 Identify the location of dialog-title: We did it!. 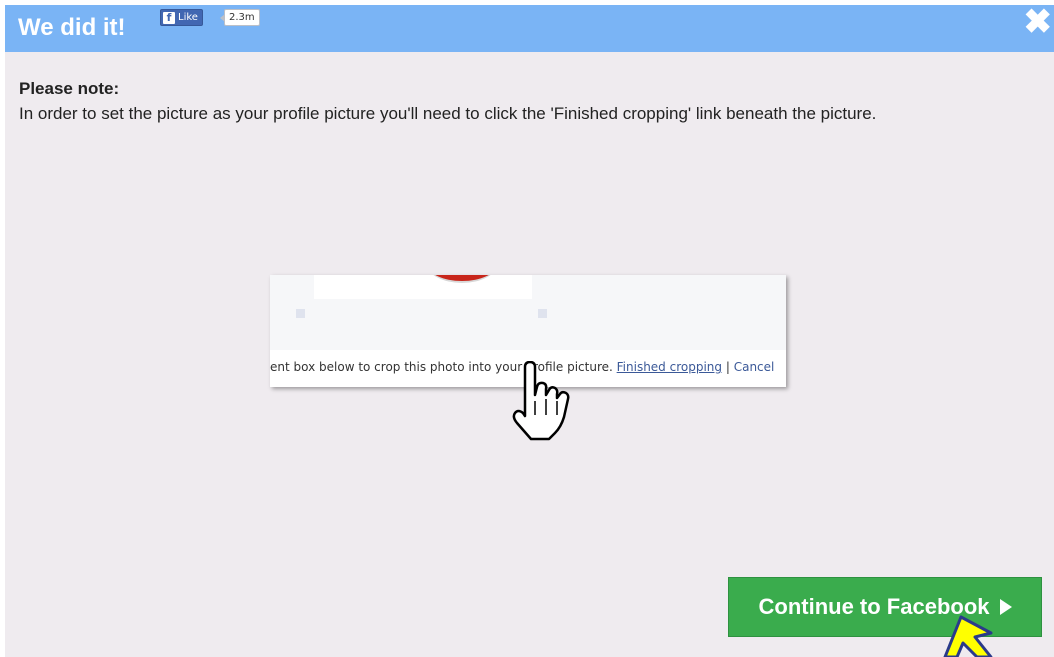
(72, 27).